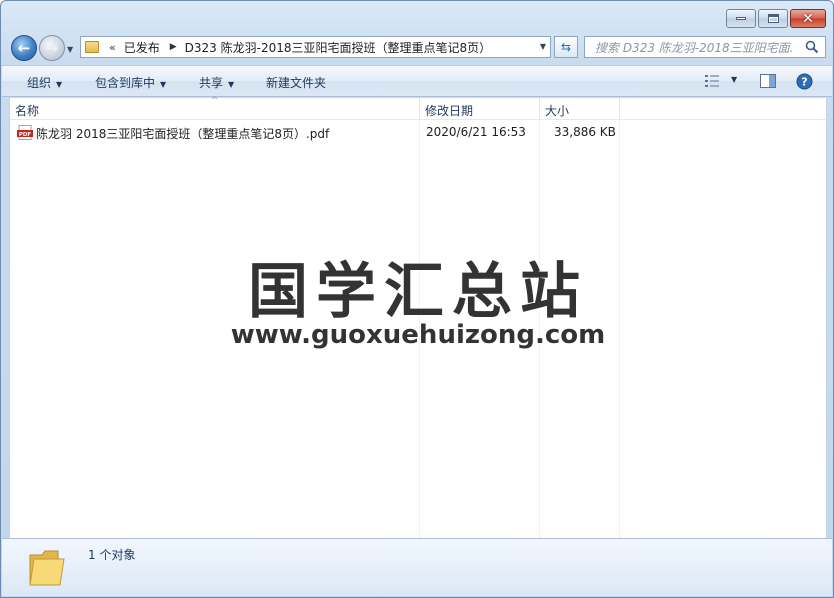 This screenshot has width=834, height=598. I want to click on view-options-icon, so click(713, 81).